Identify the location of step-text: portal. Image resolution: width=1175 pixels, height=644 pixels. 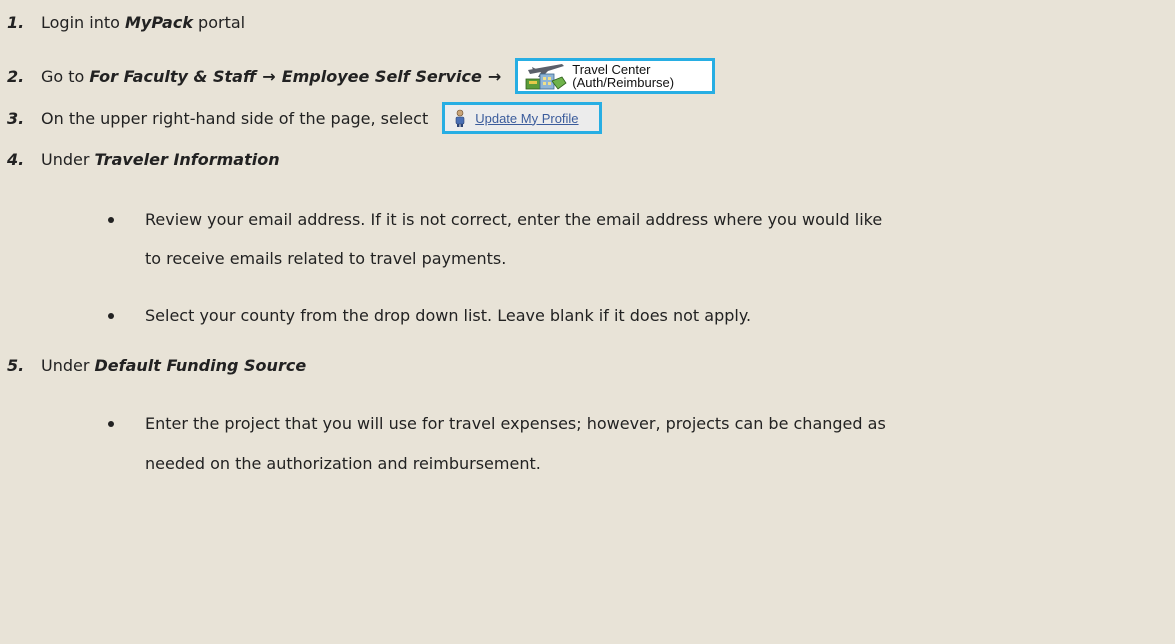
(219, 22).